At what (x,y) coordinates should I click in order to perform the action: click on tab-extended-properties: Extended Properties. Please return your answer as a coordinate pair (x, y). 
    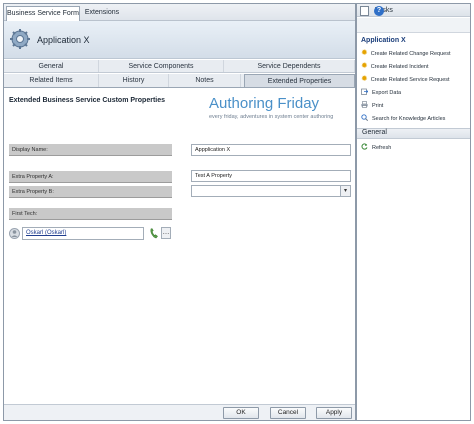
    Looking at the image, I should click on (299, 80).